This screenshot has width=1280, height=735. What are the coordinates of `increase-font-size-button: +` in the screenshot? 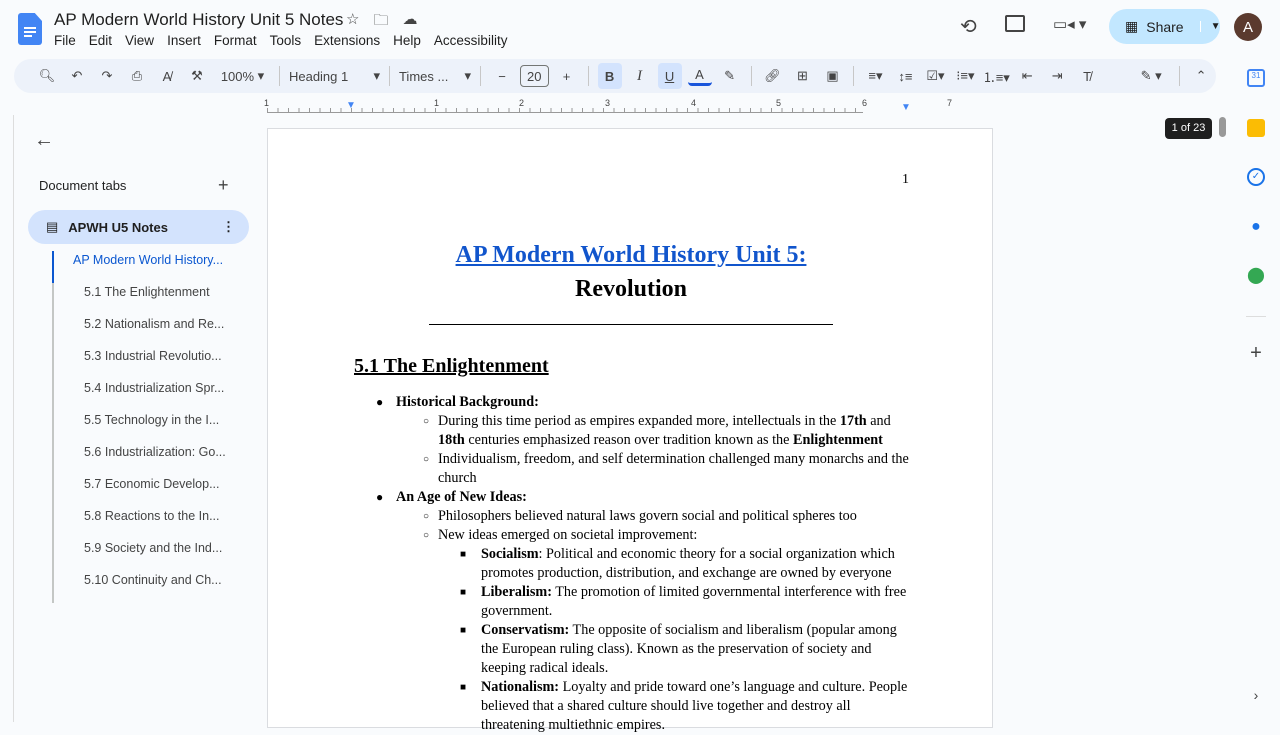 It's located at (567, 76).